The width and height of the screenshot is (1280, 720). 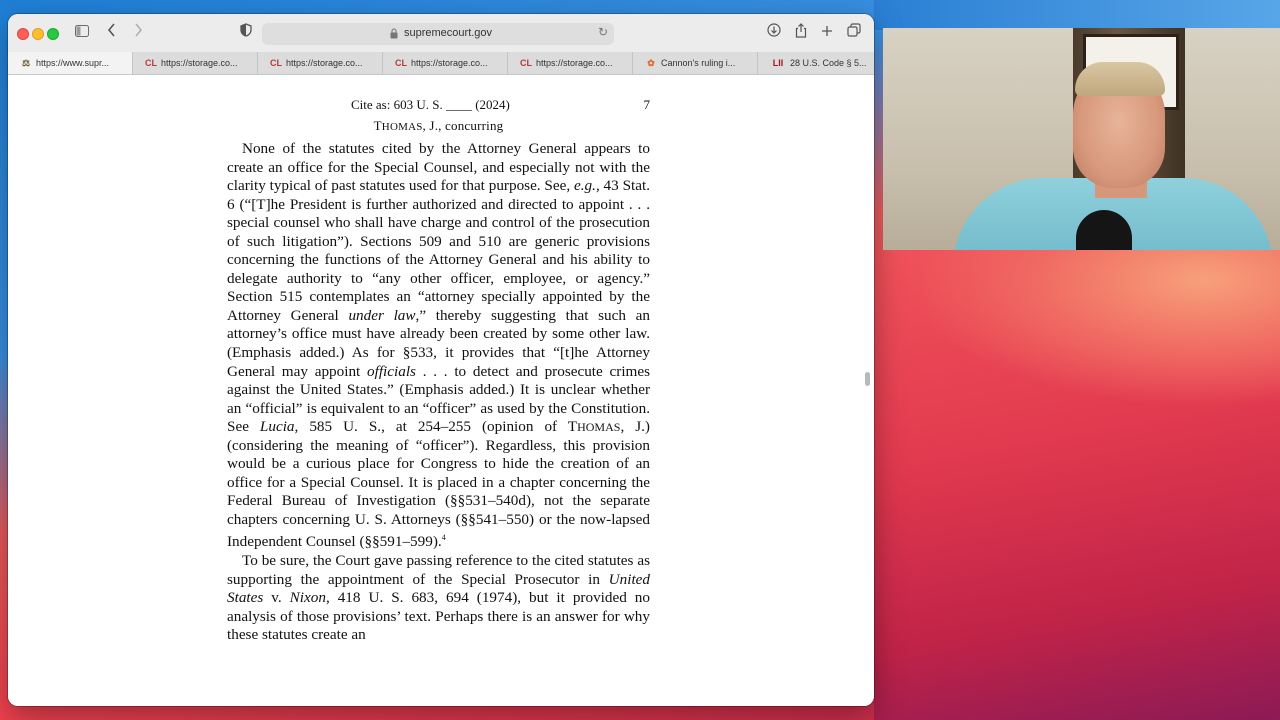 I want to click on address-bar: supremecourt.gov ↻, so click(x=438, y=34).